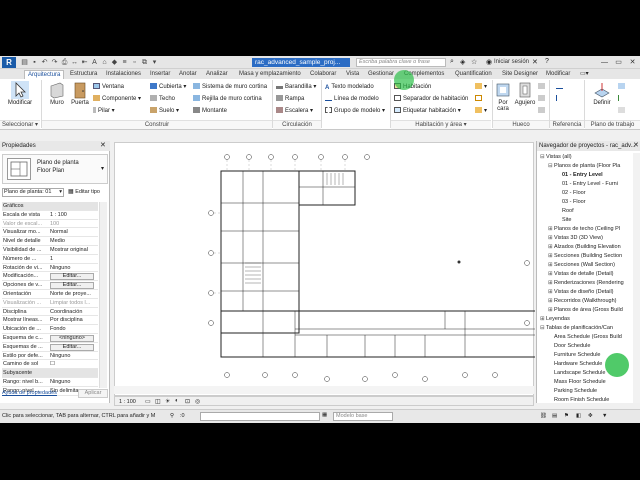 This screenshot has width=640, height=480. What do you see at coordinates (73, 224) in the screenshot?
I see `property-value: 100` at bounding box center [73, 224].